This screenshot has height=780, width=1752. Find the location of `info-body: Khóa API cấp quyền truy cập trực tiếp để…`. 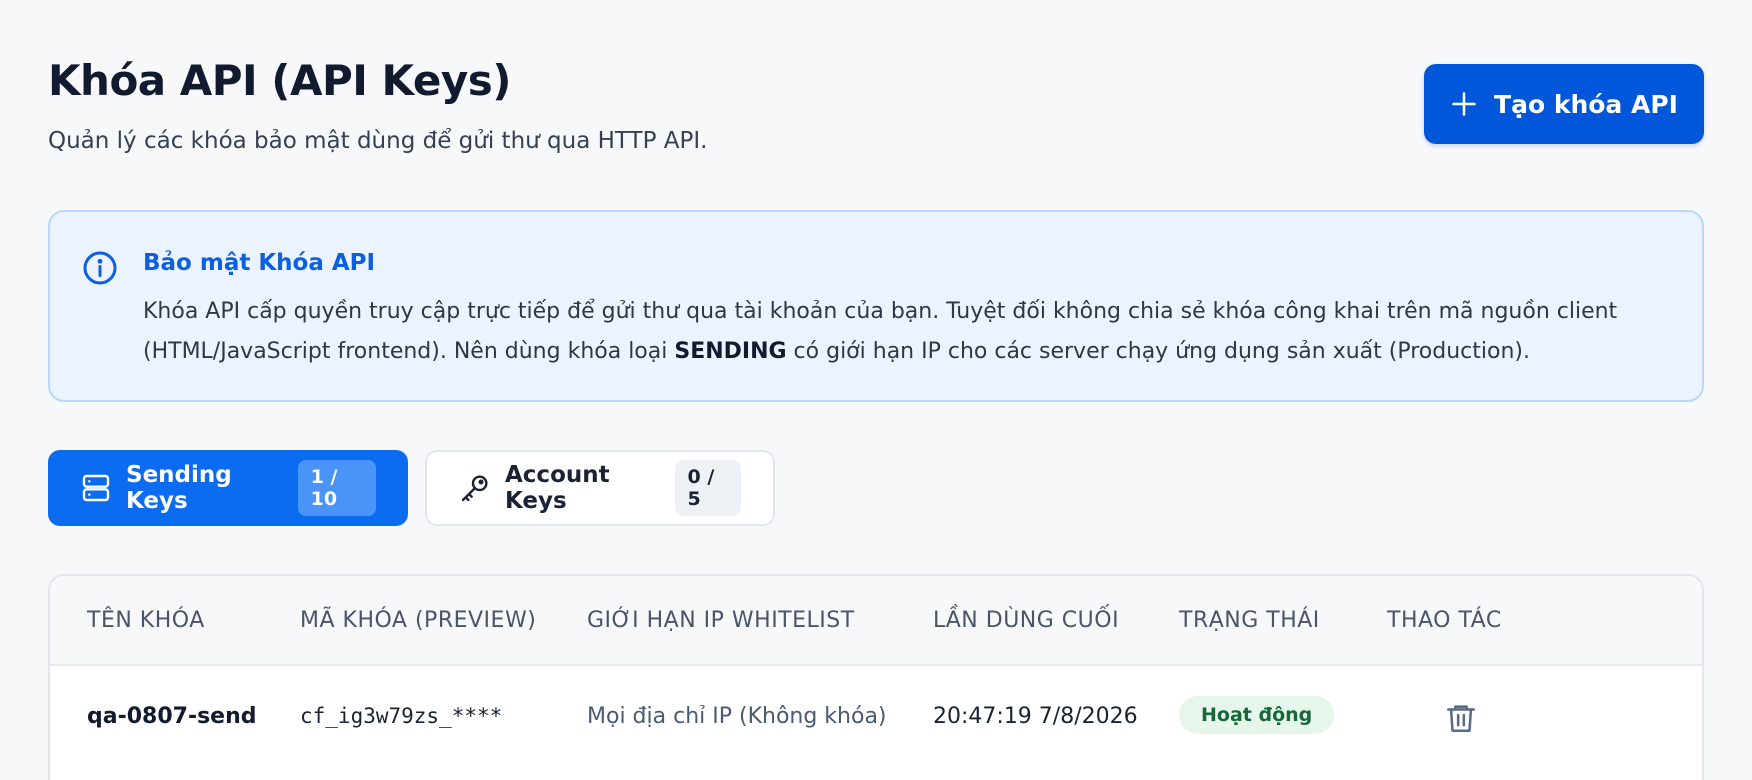

info-body: Khóa API cấp quyền truy cập trực tiếp để… is located at coordinates (898, 332).